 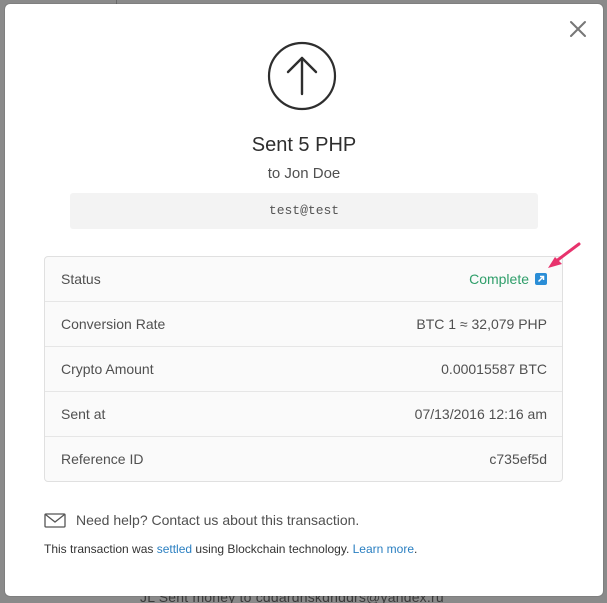 What do you see at coordinates (304, 173) in the screenshot?
I see `recipient-name: to Jon Doe` at bounding box center [304, 173].